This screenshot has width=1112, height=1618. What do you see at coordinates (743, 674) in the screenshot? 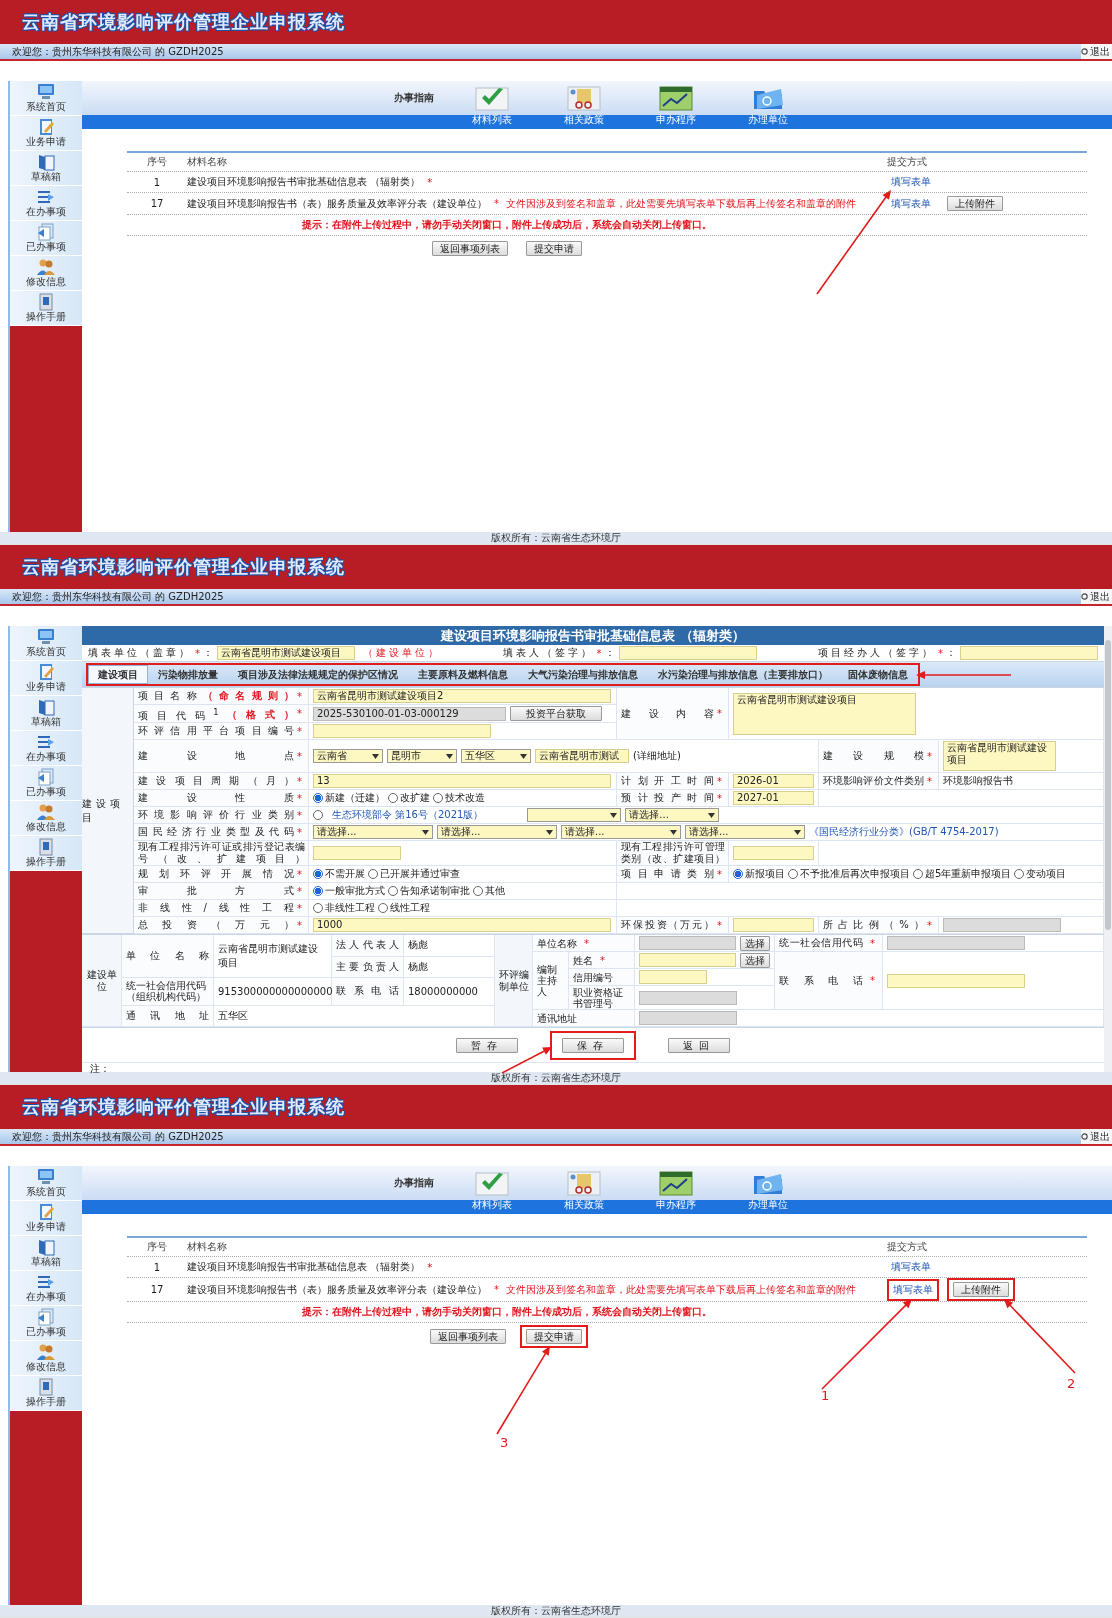
I see `form-tab: 水污染治理与排放信息（主要排放口）` at bounding box center [743, 674].